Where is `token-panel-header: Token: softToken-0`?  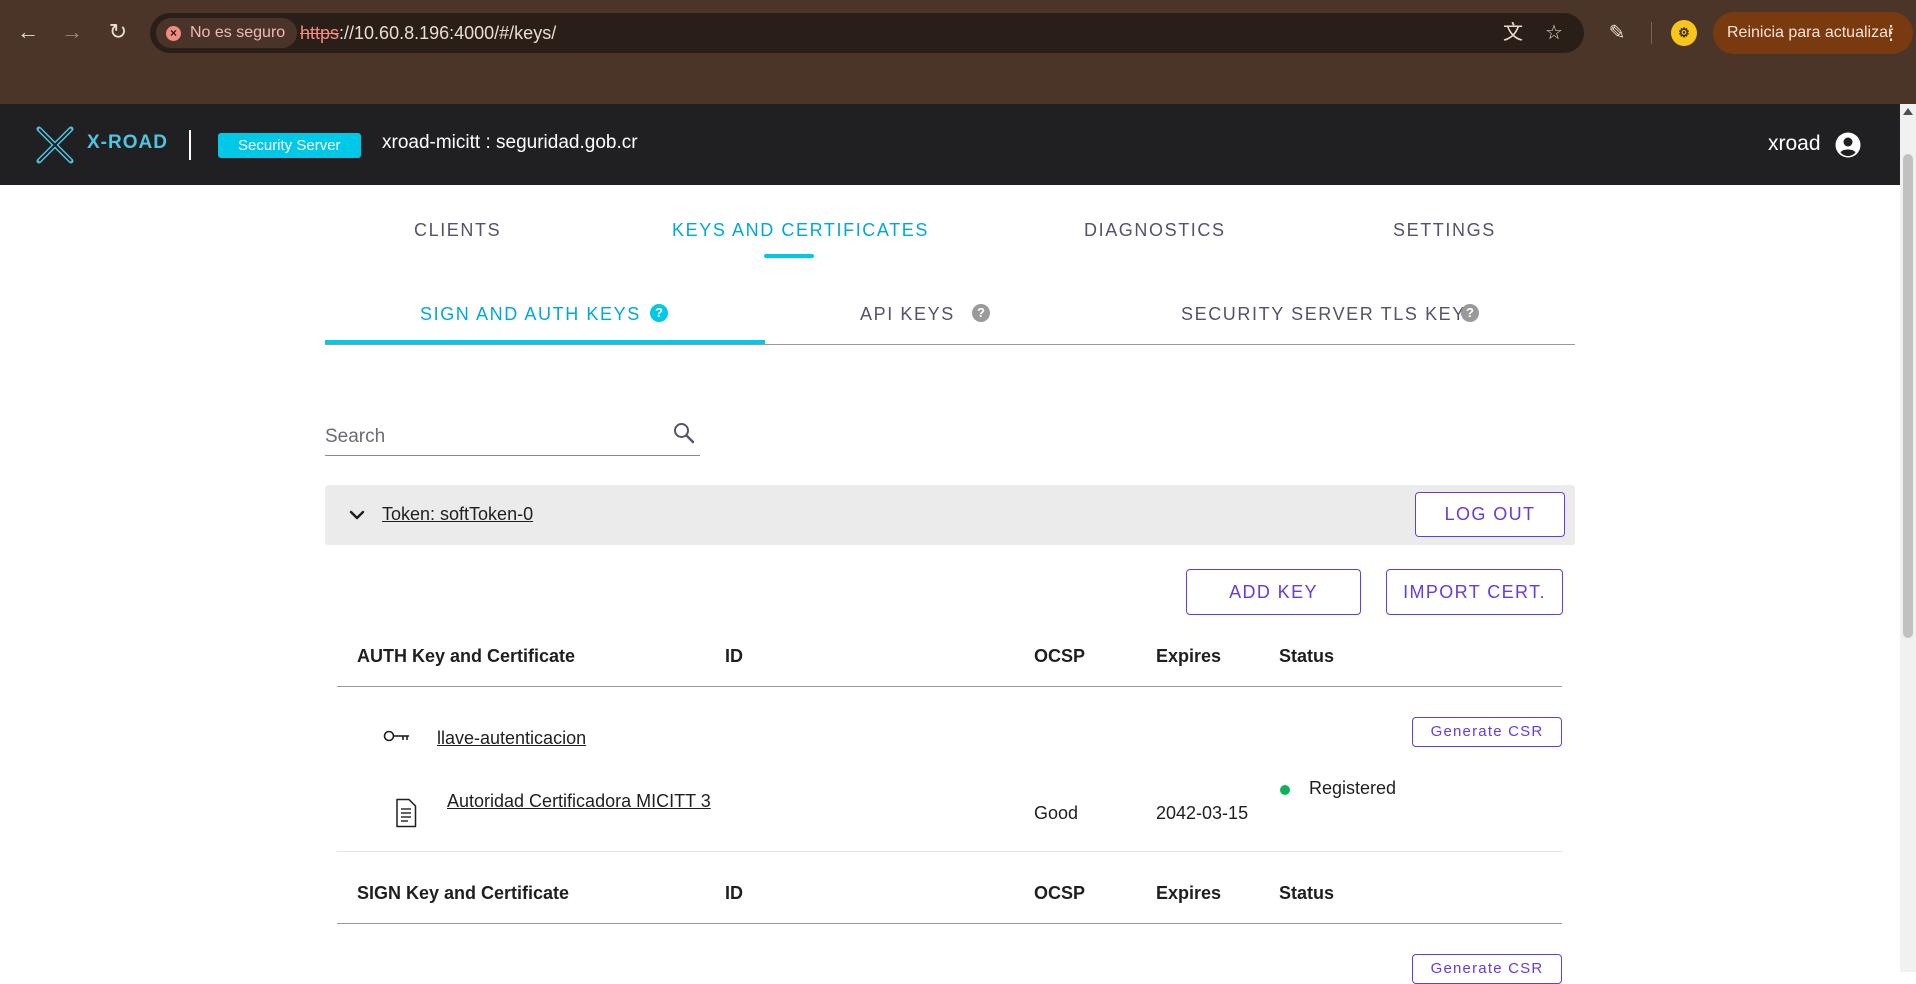 token-panel-header: Token: softToken-0 is located at coordinates (950, 515).